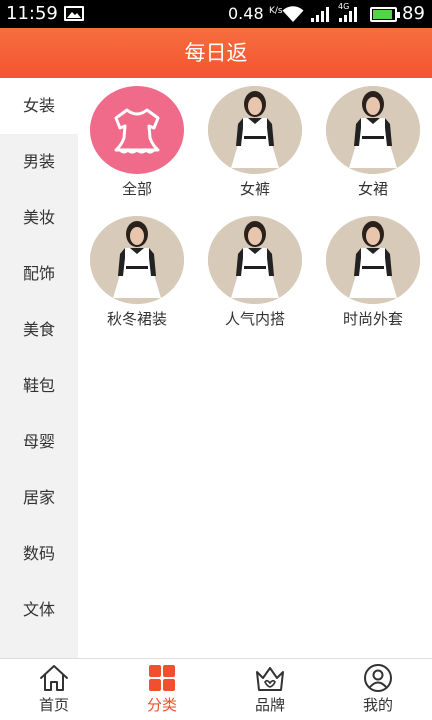  What do you see at coordinates (162, 678) in the screenshot?
I see `grid-icon` at bounding box center [162, 678].